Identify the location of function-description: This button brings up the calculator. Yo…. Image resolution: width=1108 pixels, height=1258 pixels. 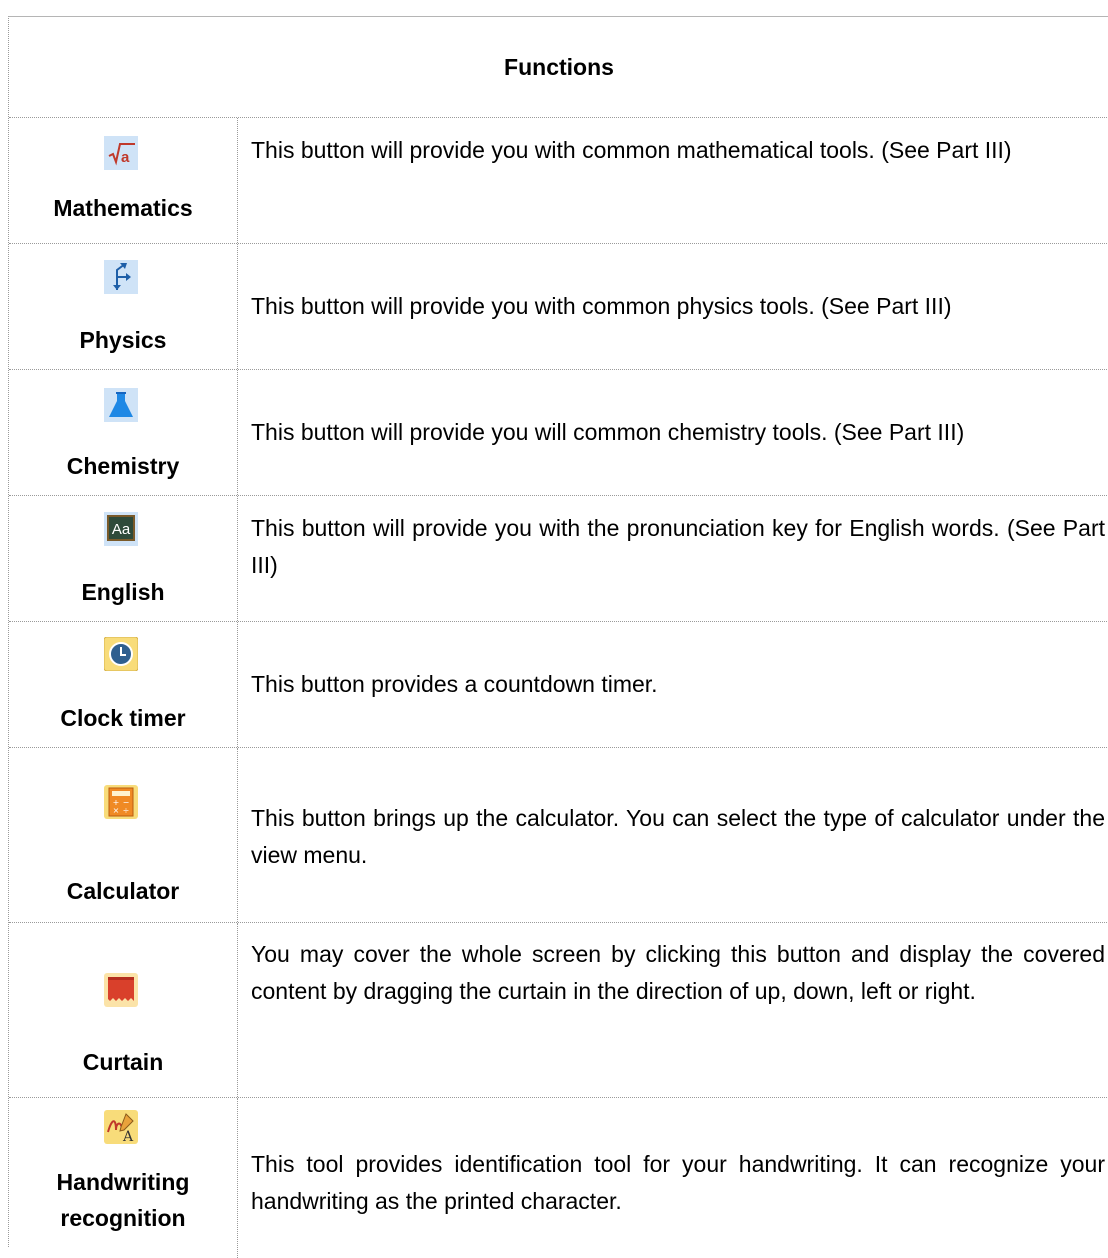
(678, 836).